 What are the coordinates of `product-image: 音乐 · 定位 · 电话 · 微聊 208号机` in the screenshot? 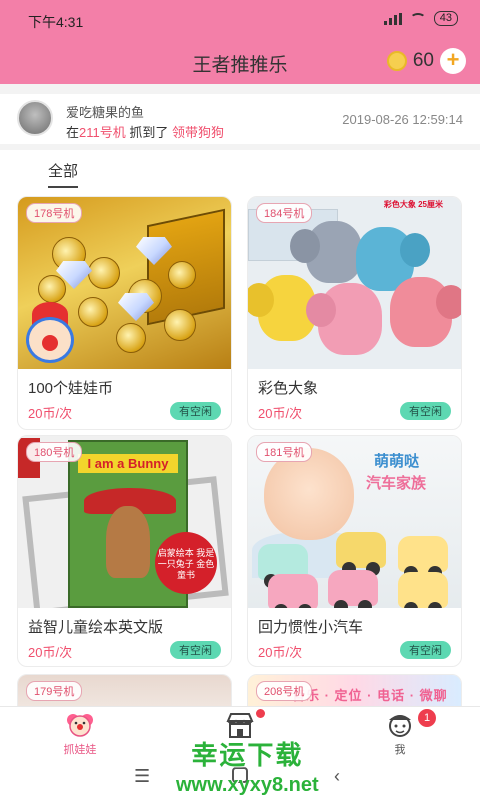 It's located at (354, 690).